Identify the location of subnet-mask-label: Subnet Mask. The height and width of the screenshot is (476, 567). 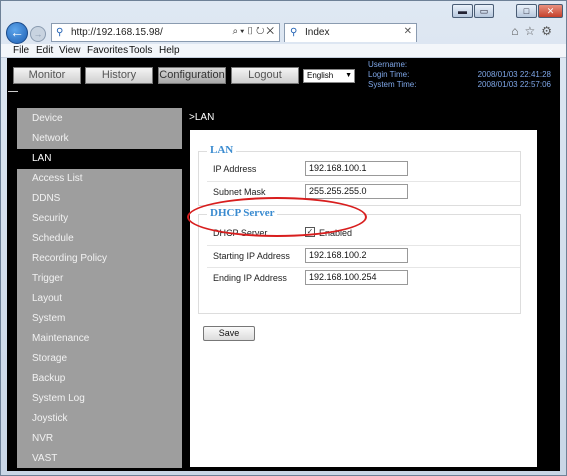
(239, 192).